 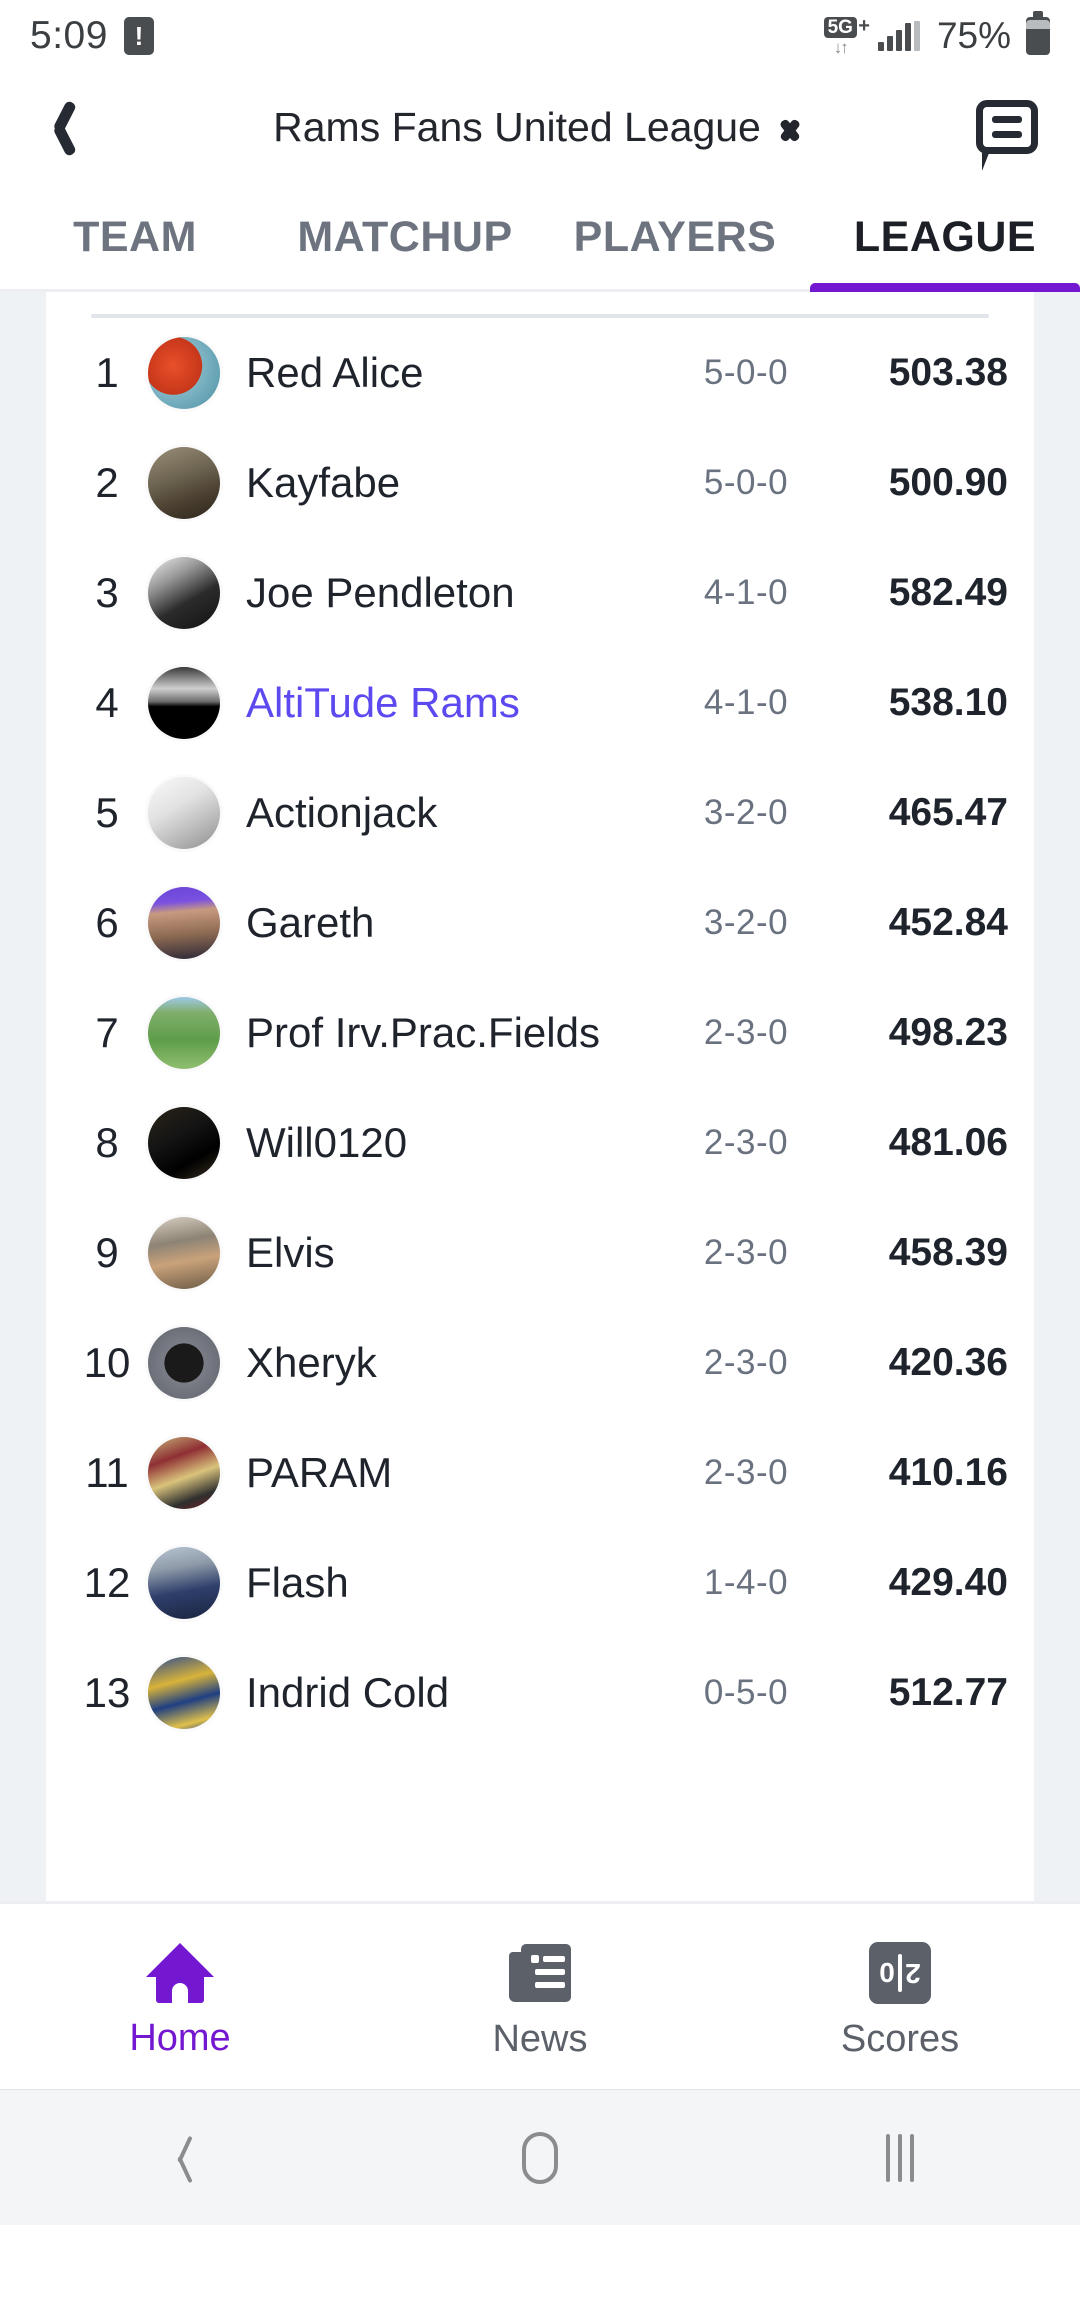 What do you see at coordinates (540, 373) in the screenshot?
I see `standings-row: 1 Red Alice 5-0-0 503.38` at bounding box center [540, 373].